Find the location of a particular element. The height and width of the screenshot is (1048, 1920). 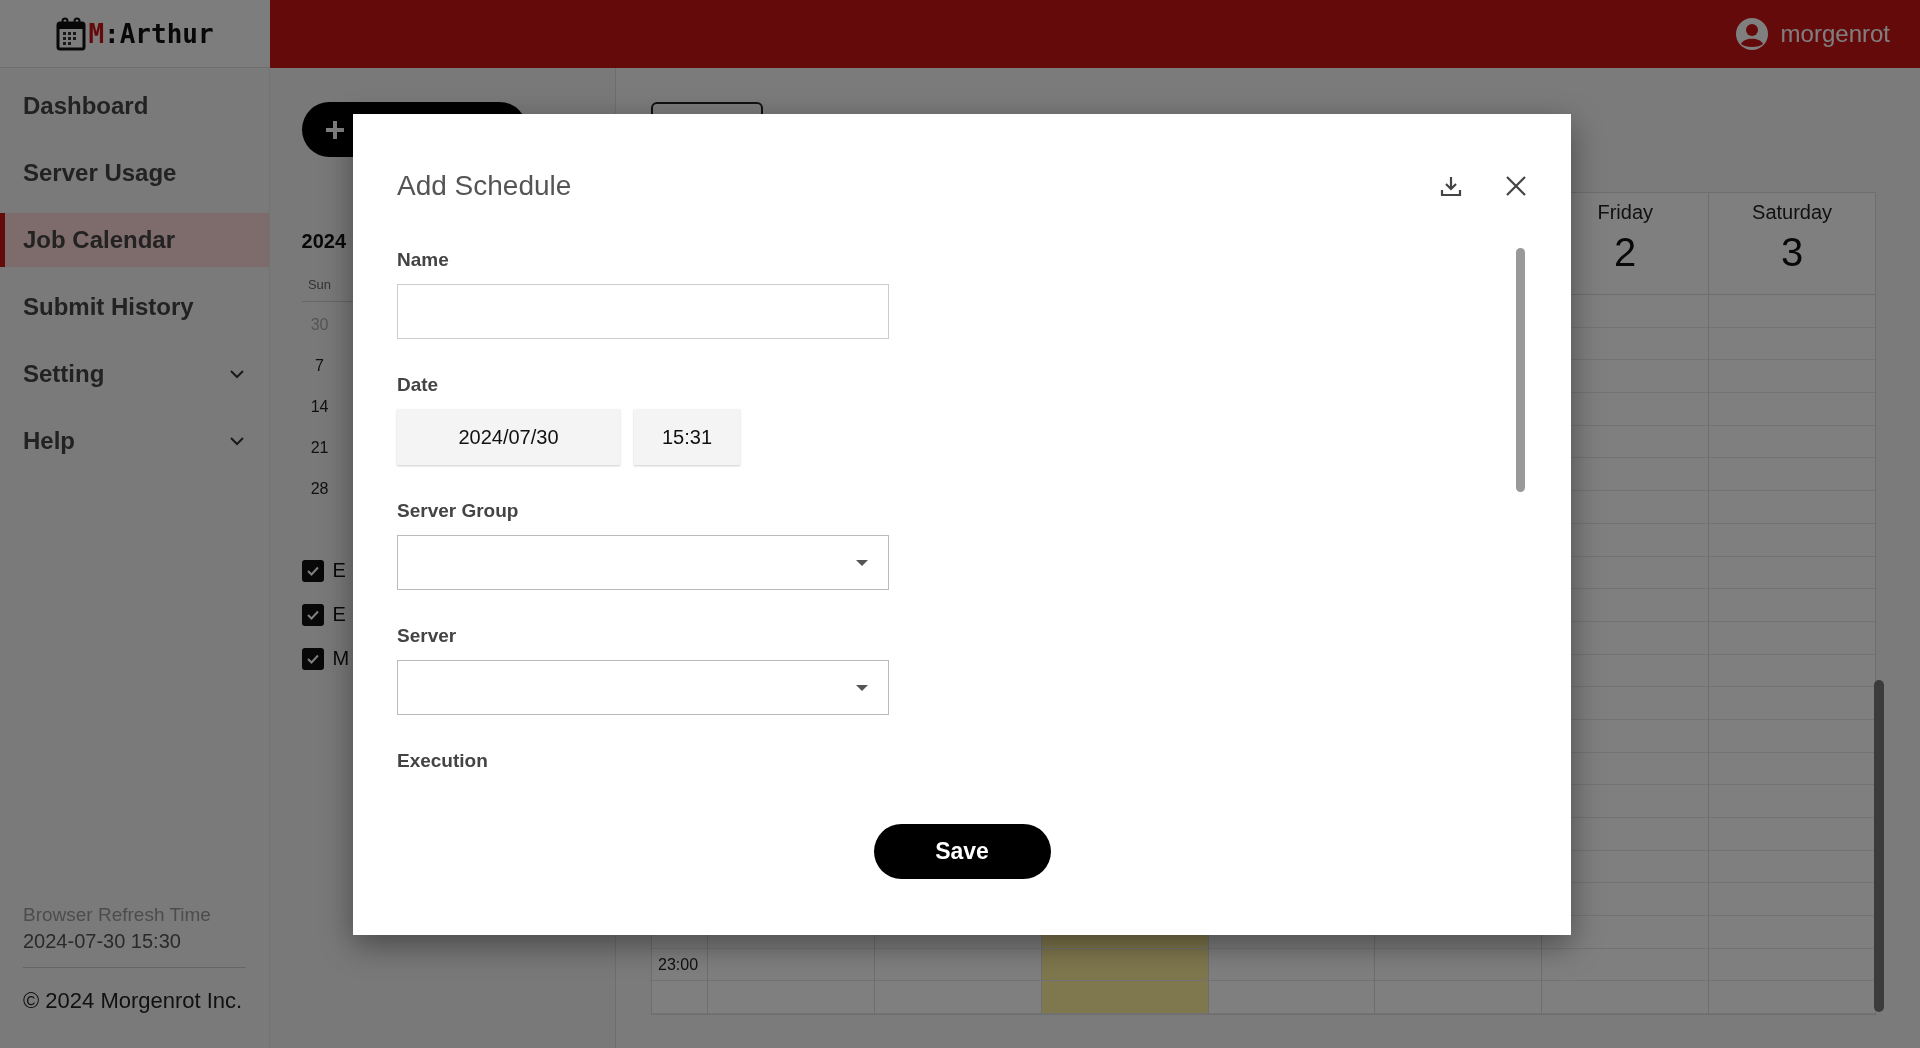

date-field: 2024/07/30 is located at coordinates (508, 437).